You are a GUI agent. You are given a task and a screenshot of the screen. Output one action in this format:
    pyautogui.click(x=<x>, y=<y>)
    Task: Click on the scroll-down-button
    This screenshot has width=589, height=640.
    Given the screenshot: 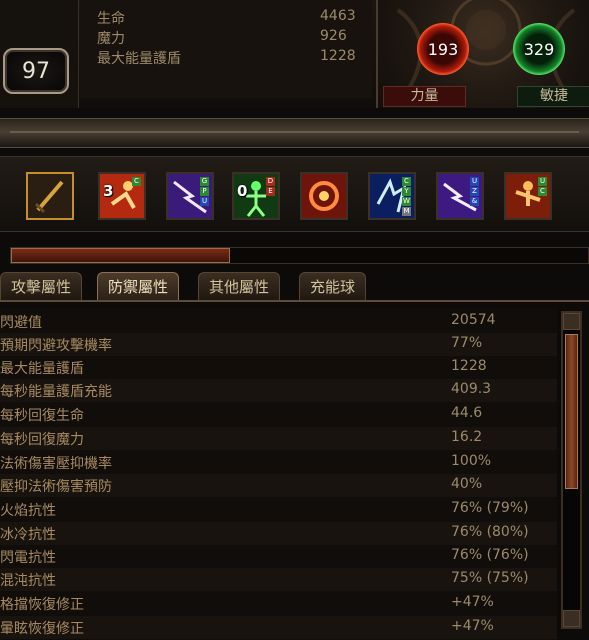 What is the action you would take?
    pyautogui.click(x=571, y=618)
    